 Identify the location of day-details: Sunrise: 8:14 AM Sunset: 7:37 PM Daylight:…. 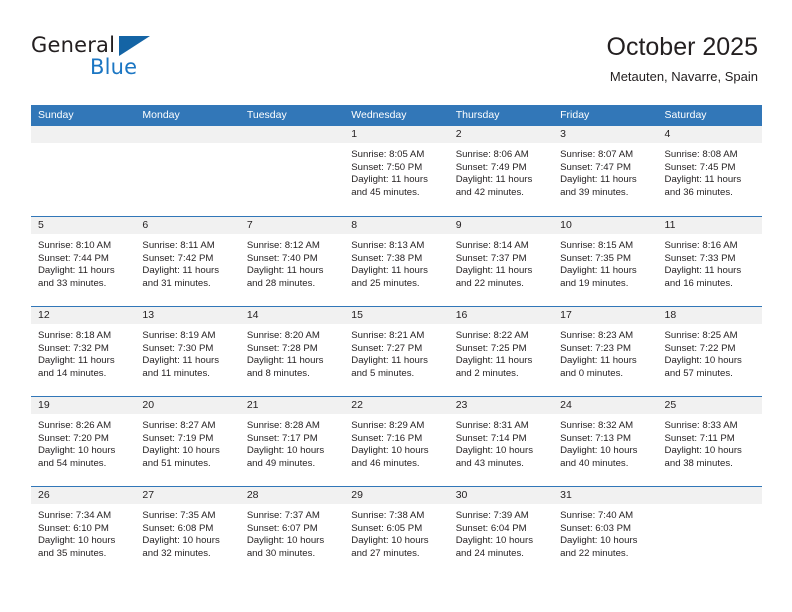
(501, 262).